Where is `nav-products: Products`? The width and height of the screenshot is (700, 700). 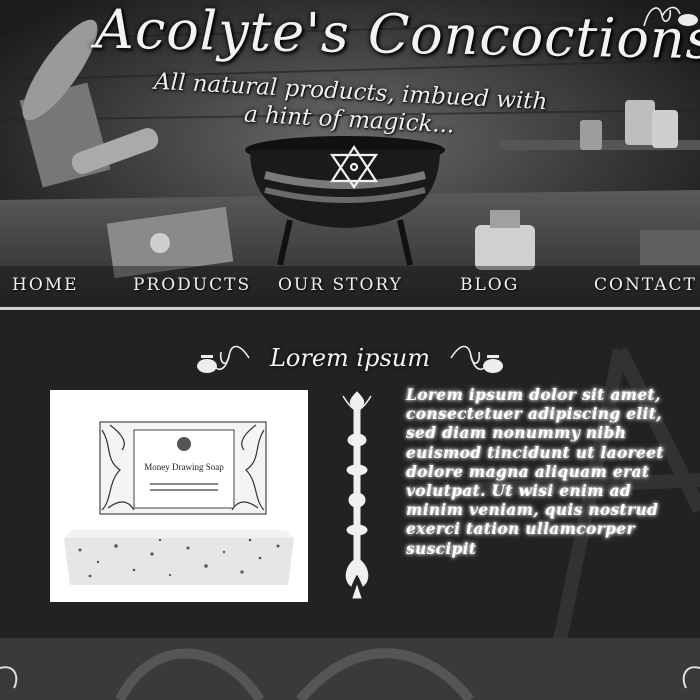
nav-products: Products is located at coordinates (192, 285).